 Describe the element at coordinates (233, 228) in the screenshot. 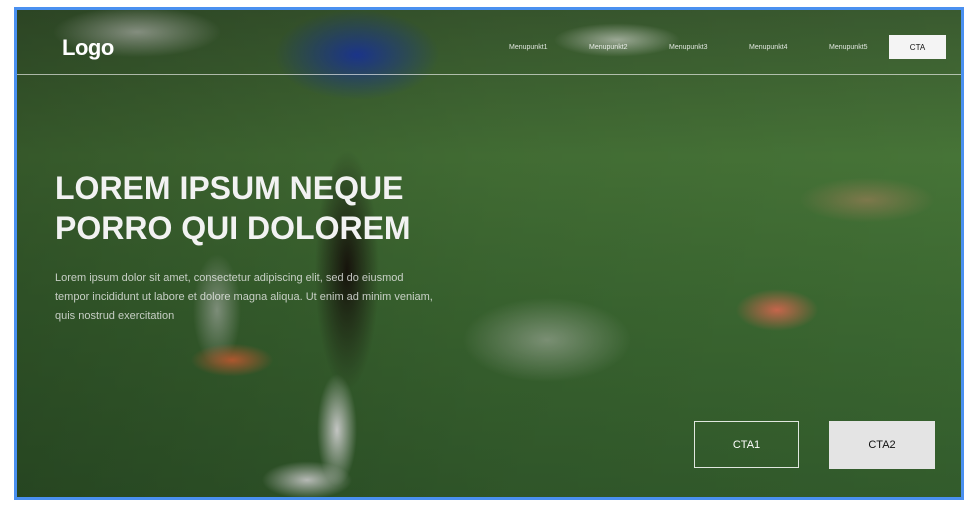

I see `headline-line-2: PORRO QUI DOLOREM` at that location.